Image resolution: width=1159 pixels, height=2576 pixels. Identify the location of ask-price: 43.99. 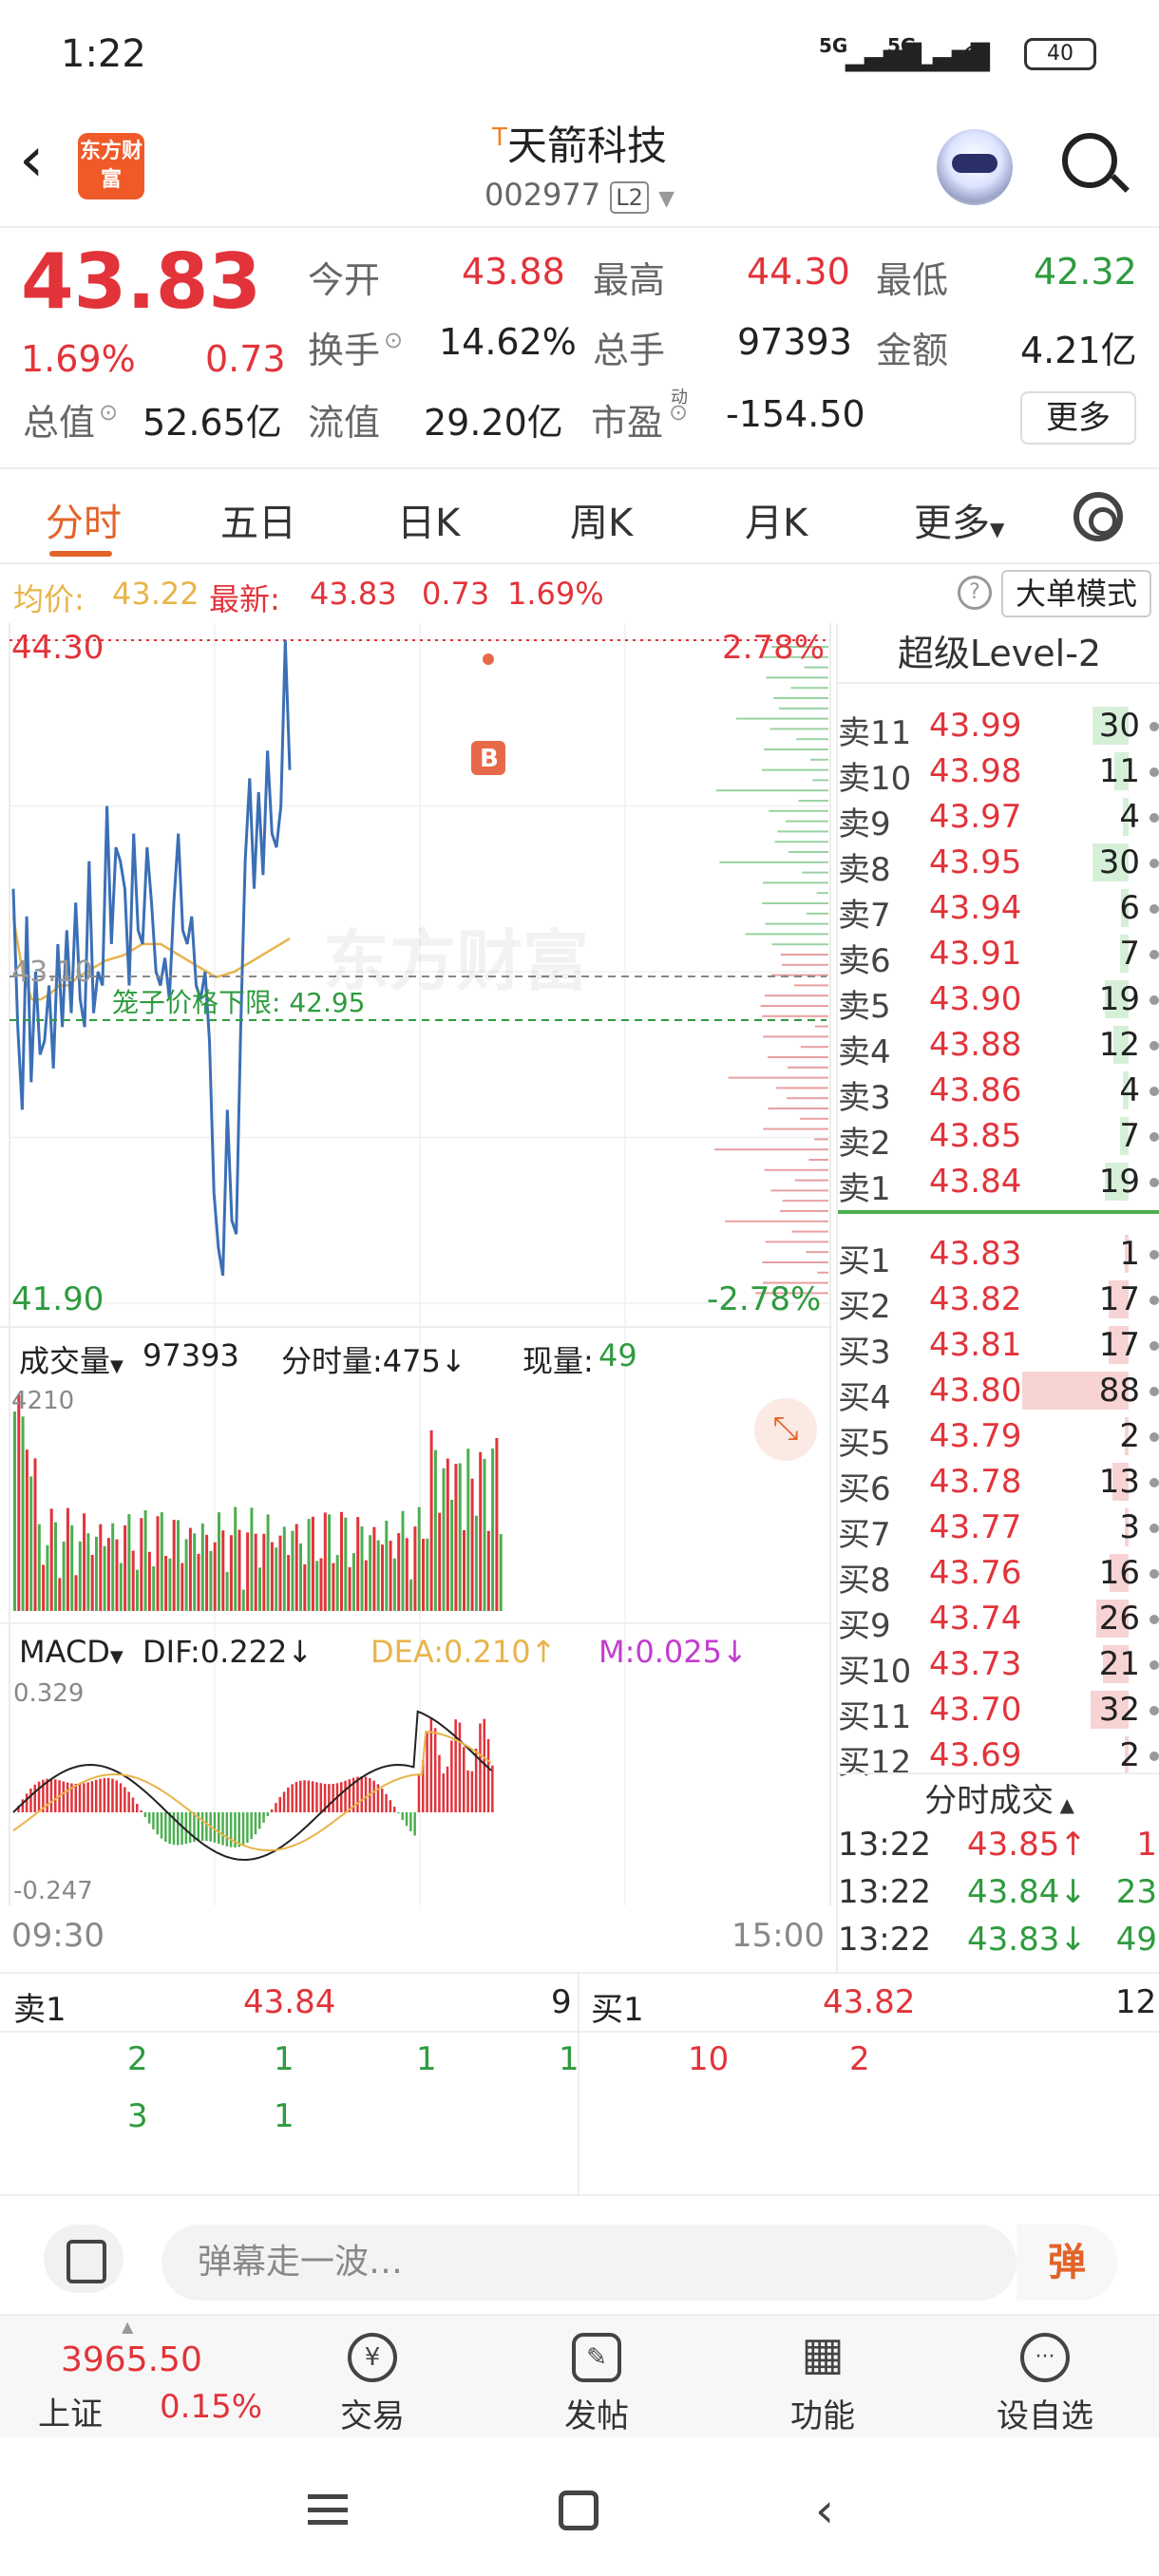
(975, 726).